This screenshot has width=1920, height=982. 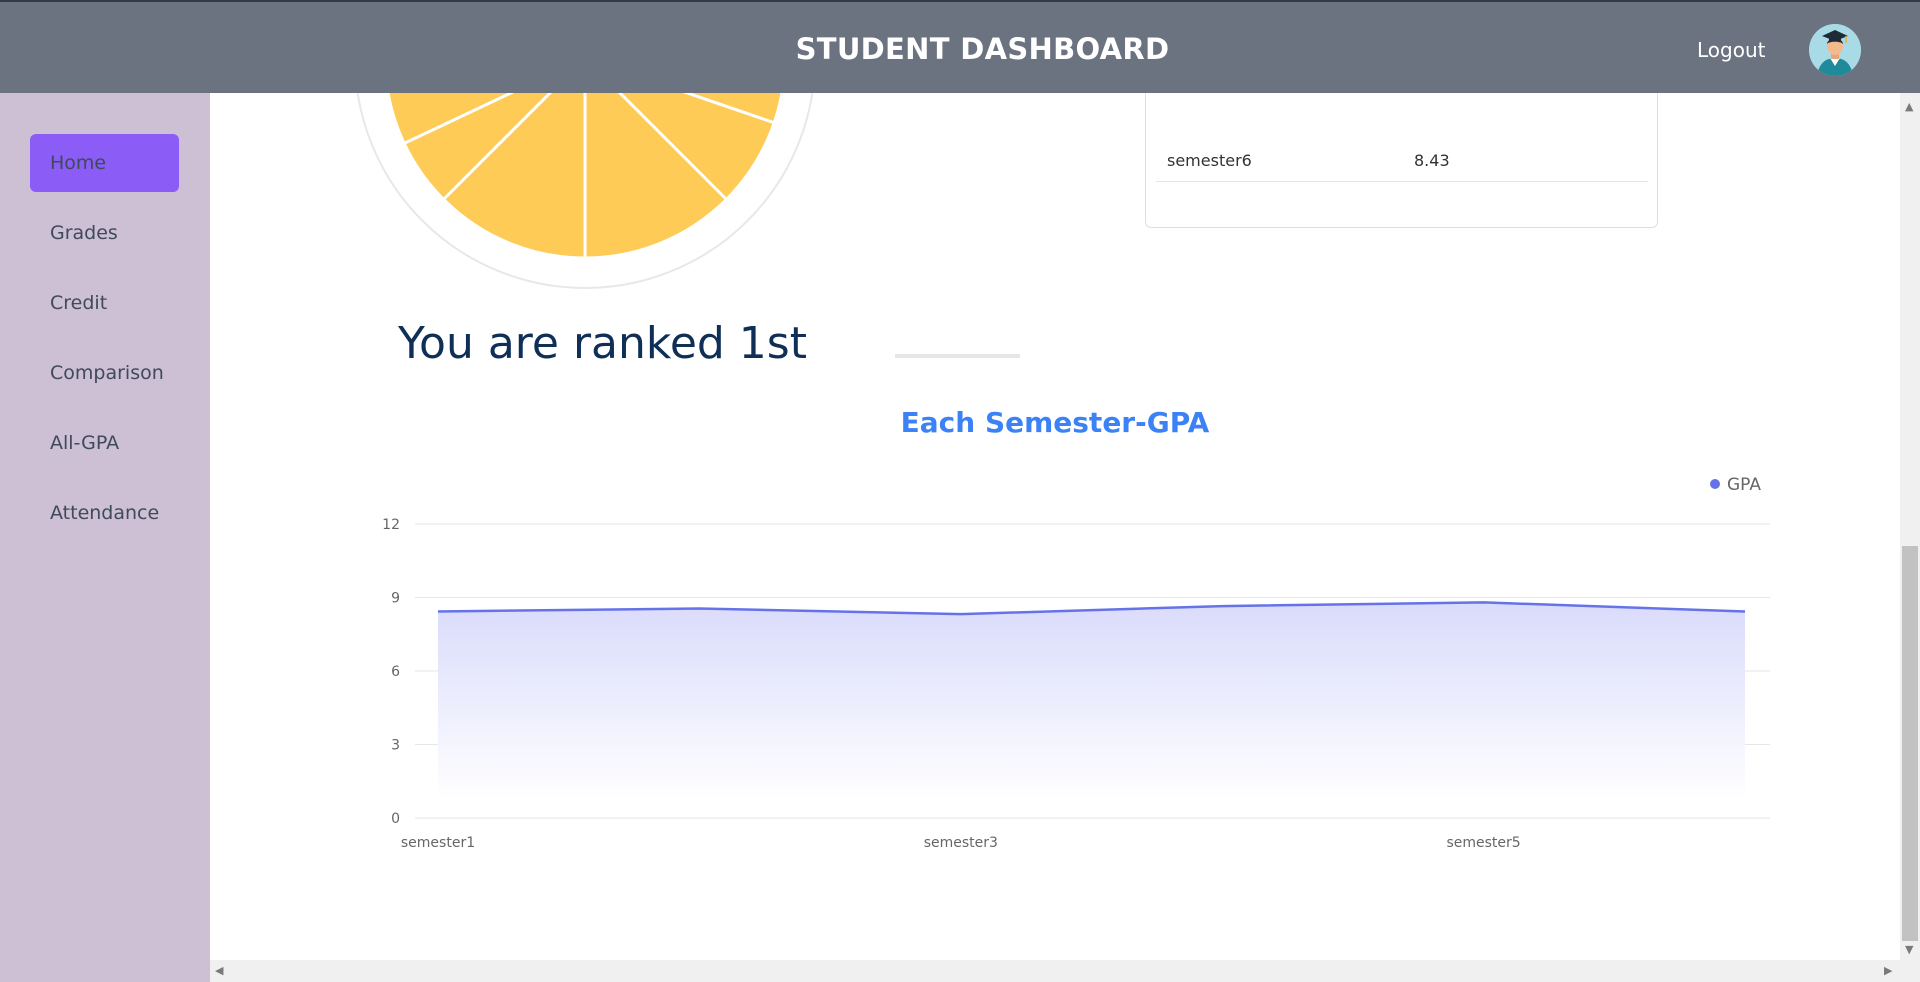 I want to click on table-cell-semester: semester6, so click(x=1209, y=160).